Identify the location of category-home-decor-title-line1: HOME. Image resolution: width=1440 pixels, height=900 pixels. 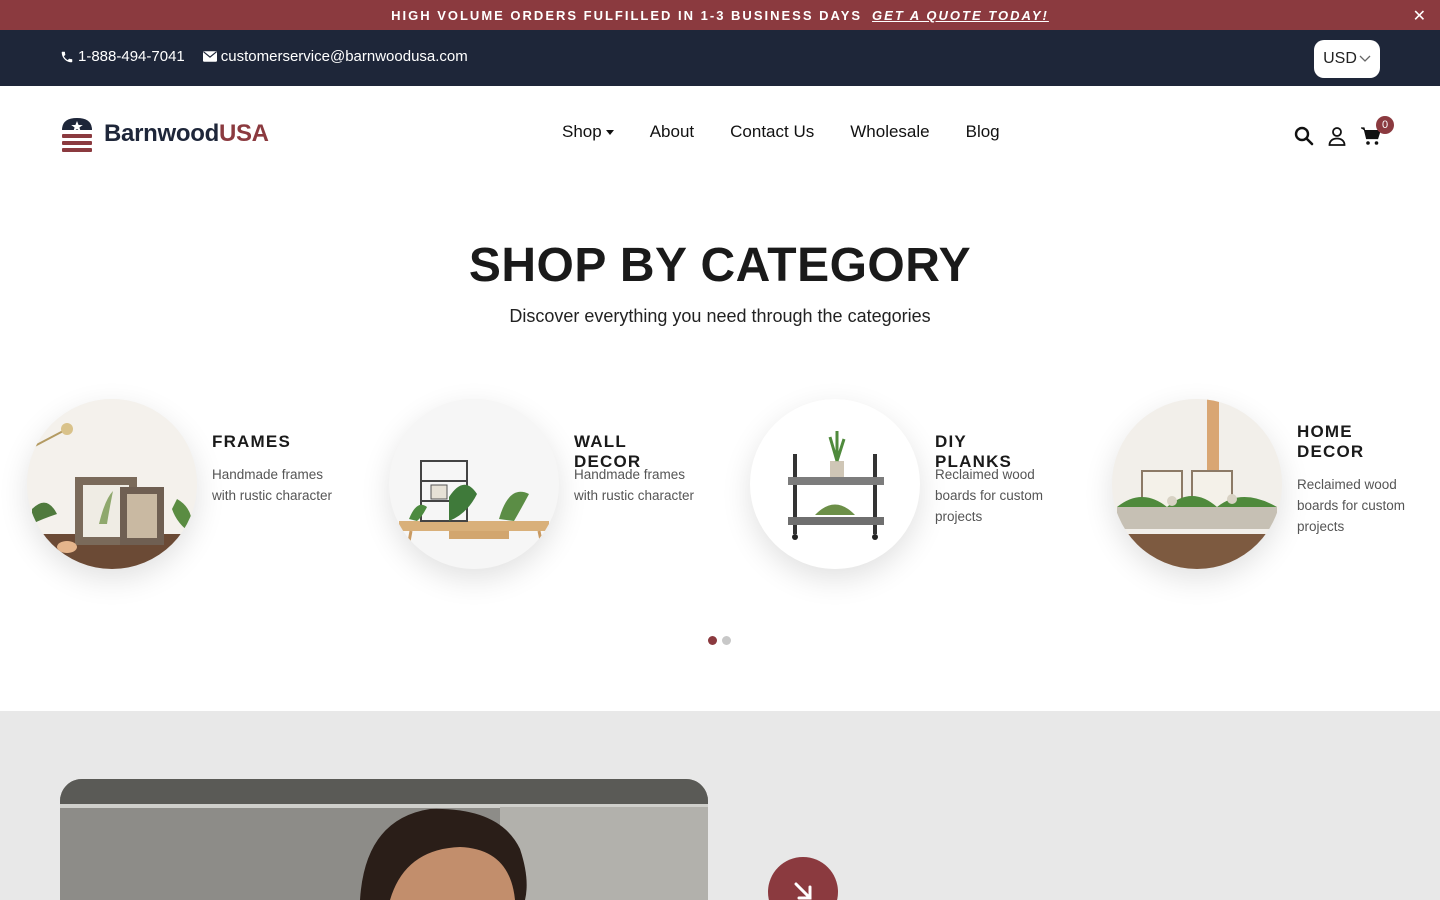
(1325, 431).